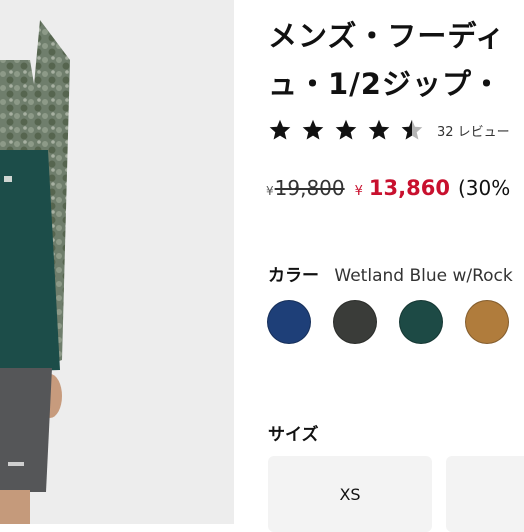 The image size is (524, 532). What do you see at coordinates (423, 276) in the screenshot?
I see `selected-color-name: Wetland Blue w/Rock` at bounding box center [423, 276].